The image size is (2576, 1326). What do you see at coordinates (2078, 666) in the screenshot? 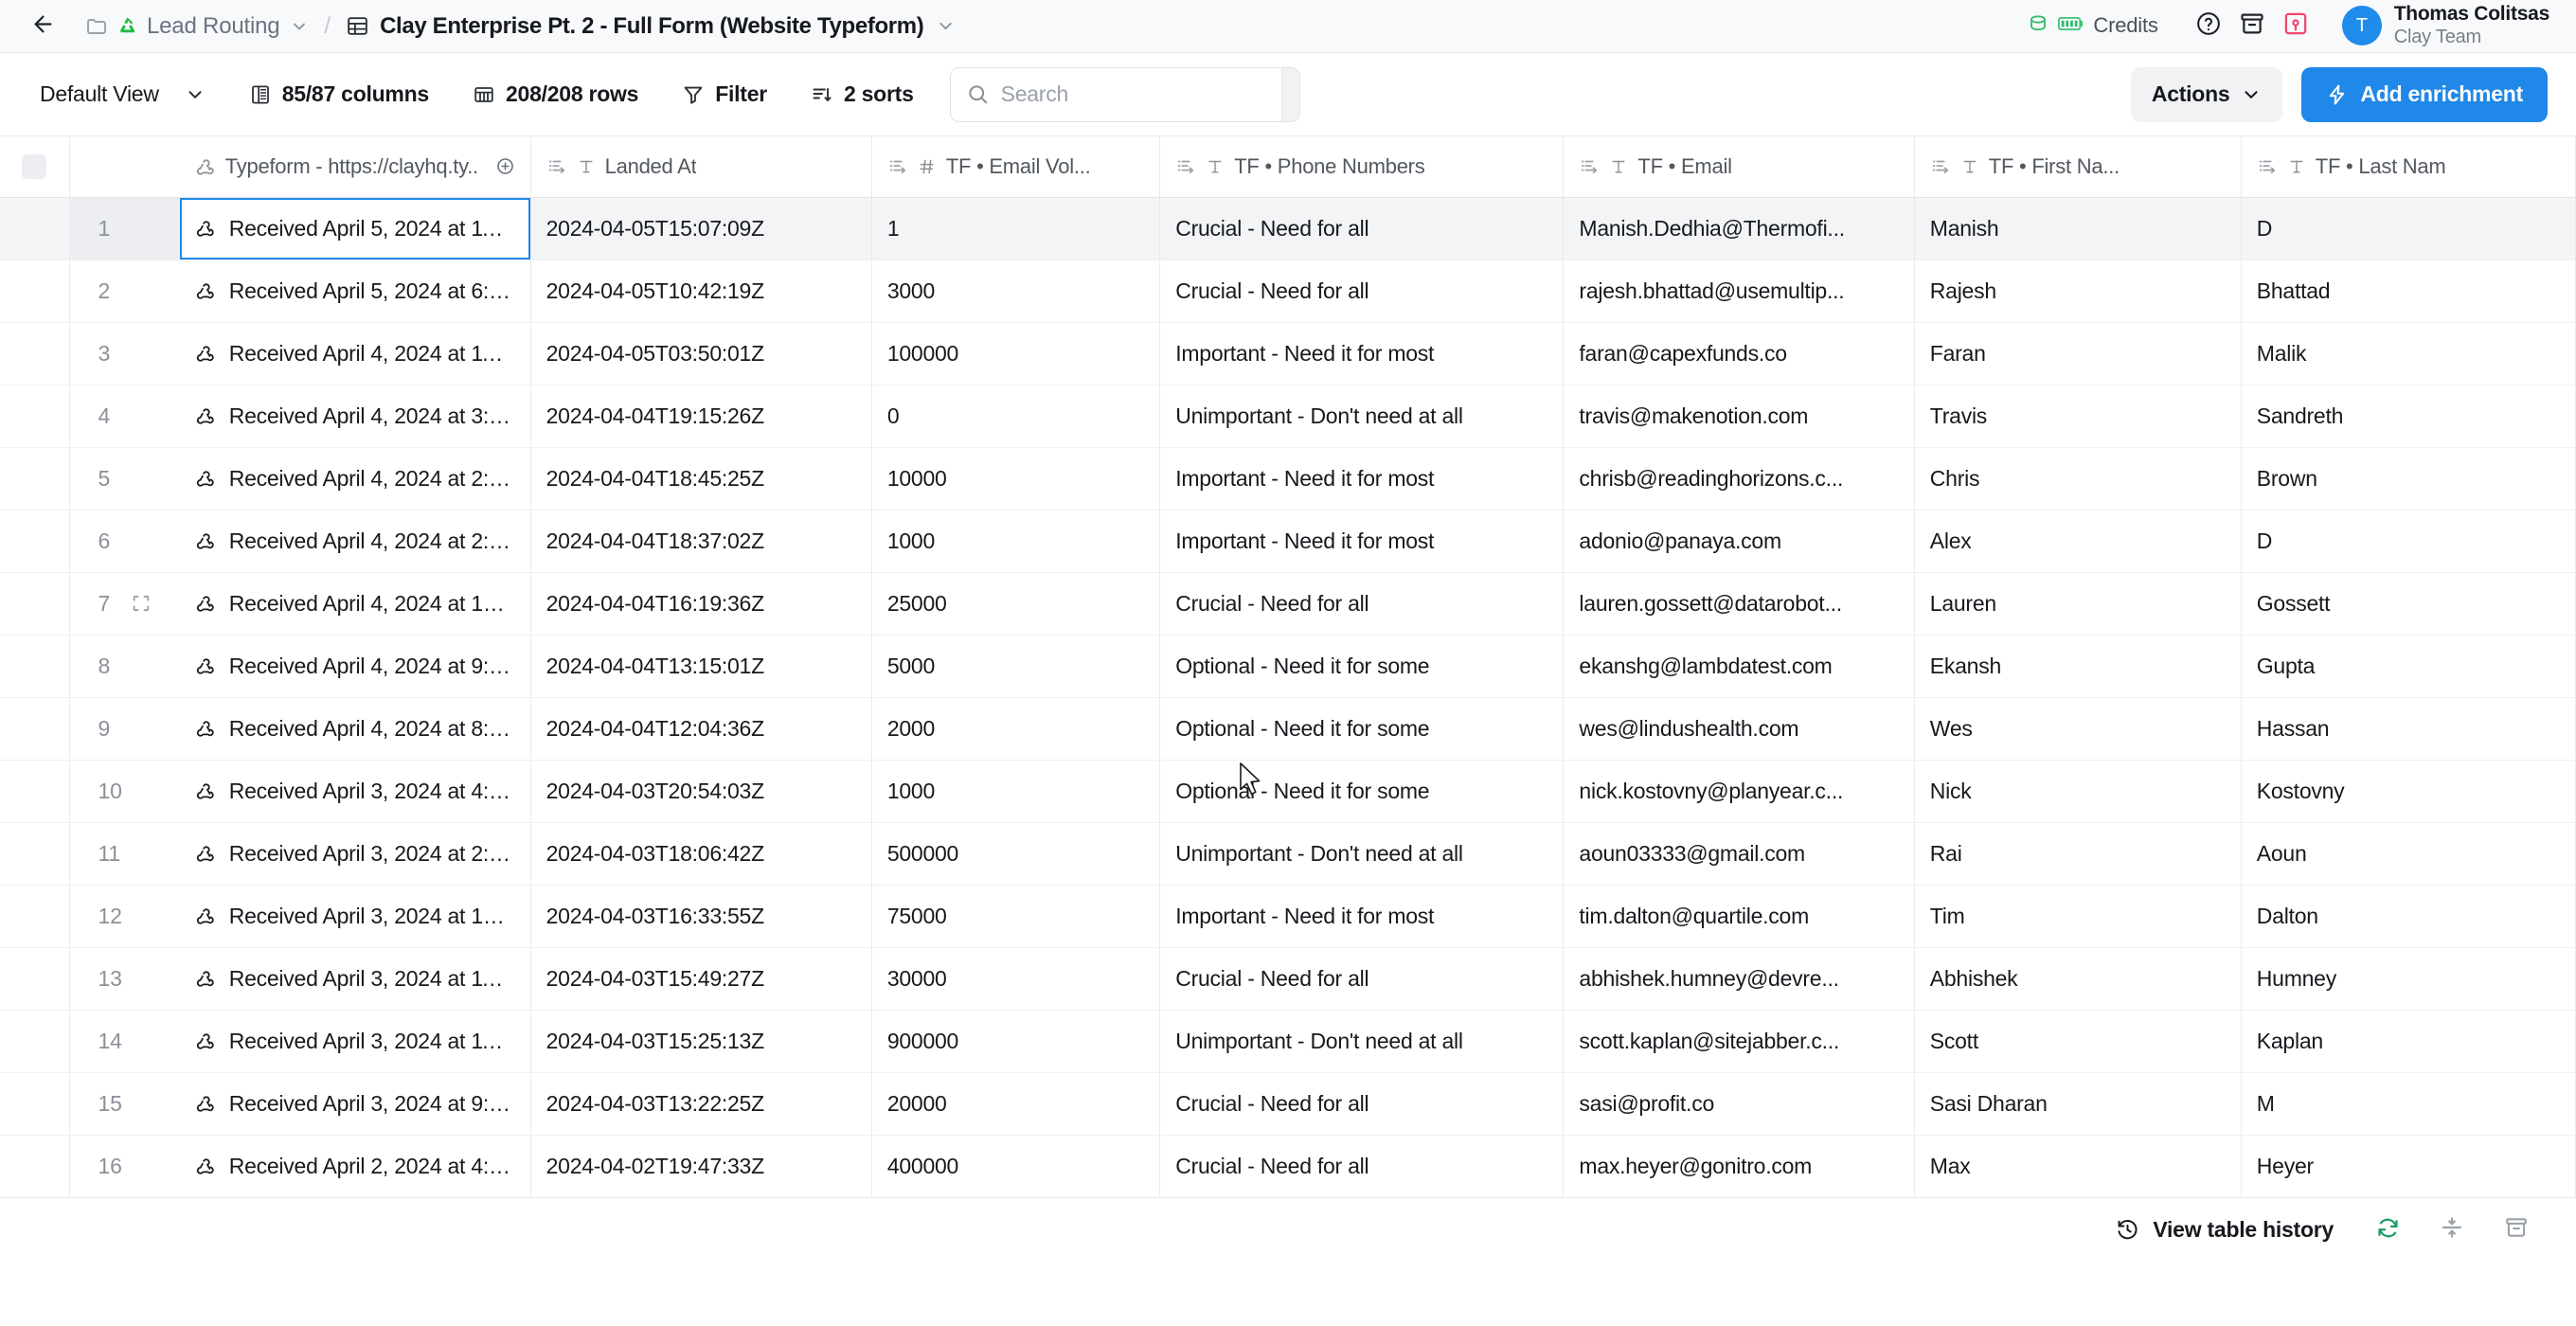
I see `cell-first-name: Ekansh` at bounding box center [2078, 666].